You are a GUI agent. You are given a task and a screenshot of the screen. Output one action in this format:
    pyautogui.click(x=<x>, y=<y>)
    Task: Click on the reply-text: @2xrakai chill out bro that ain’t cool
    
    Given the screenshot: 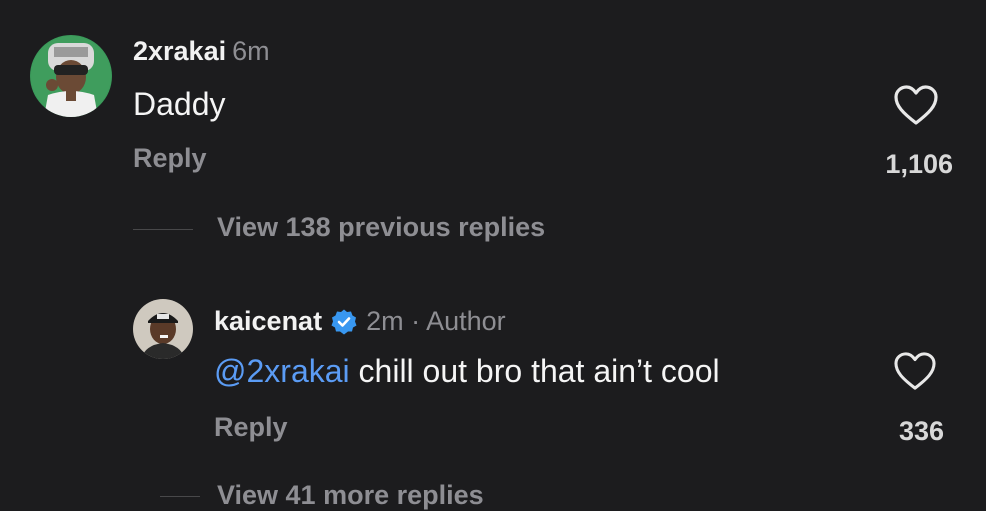 What is the action you would take?
    pyautogui.click(x=467, y=371)
    